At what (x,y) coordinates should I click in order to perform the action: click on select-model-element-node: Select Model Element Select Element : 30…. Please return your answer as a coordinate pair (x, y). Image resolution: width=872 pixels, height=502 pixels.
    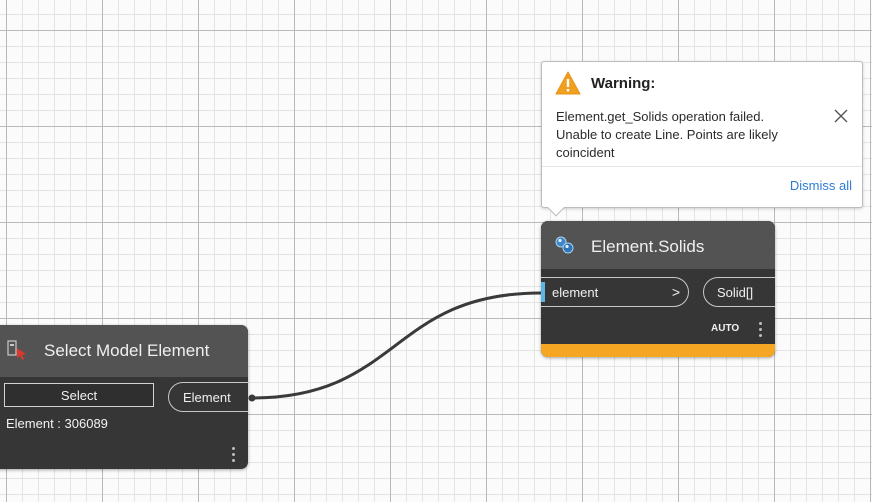
    Looking at the image, I should click on (124, 397).